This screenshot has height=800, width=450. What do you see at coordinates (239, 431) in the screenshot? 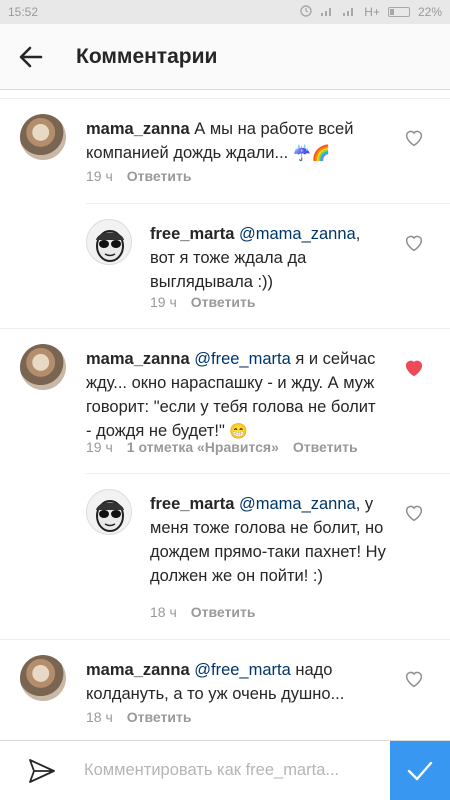
I see `comment-emoji: 😁` at bounding box center [239, 431].